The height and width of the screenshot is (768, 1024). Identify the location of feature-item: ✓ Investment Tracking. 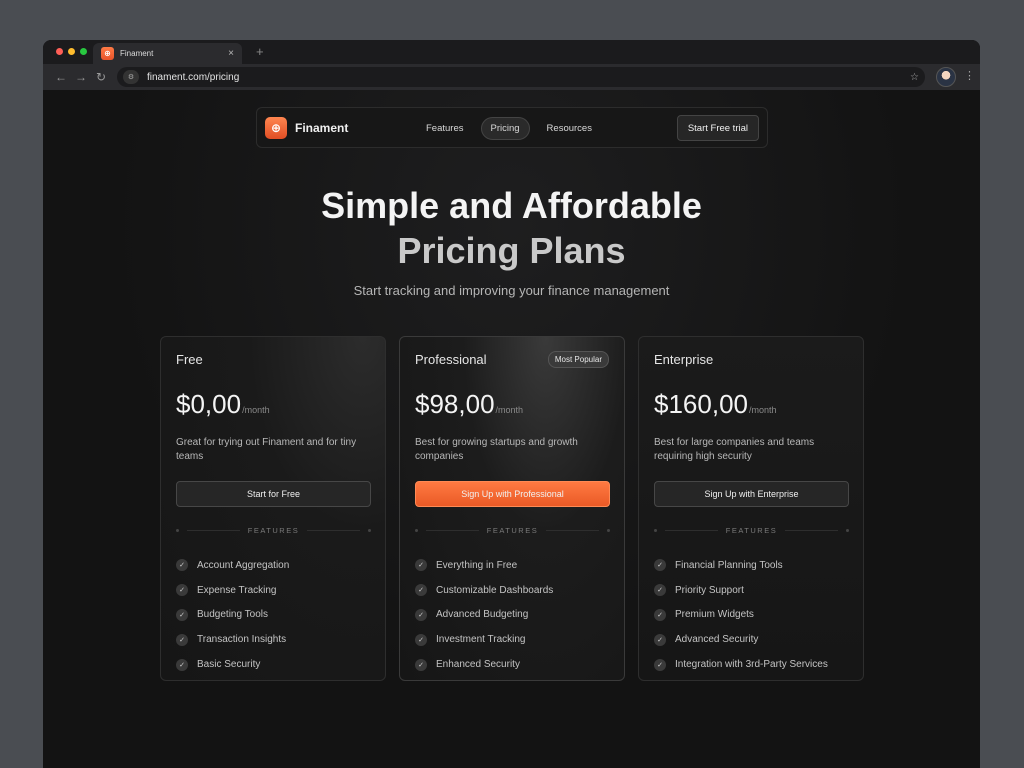
(484, 639).